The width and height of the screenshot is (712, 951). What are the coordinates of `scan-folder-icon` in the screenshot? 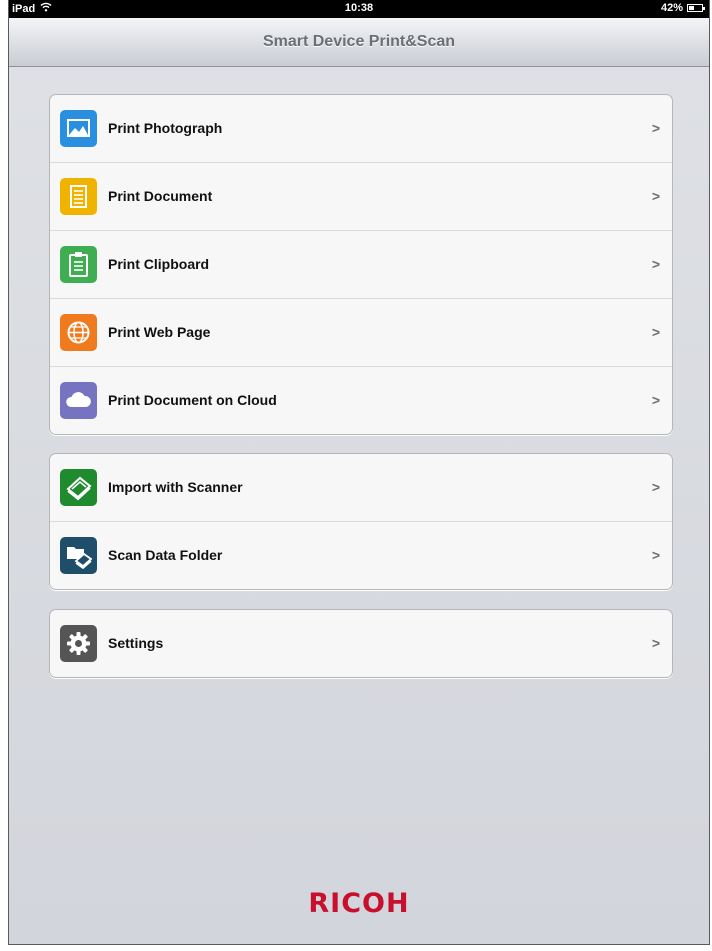 It's located at (78, 555).